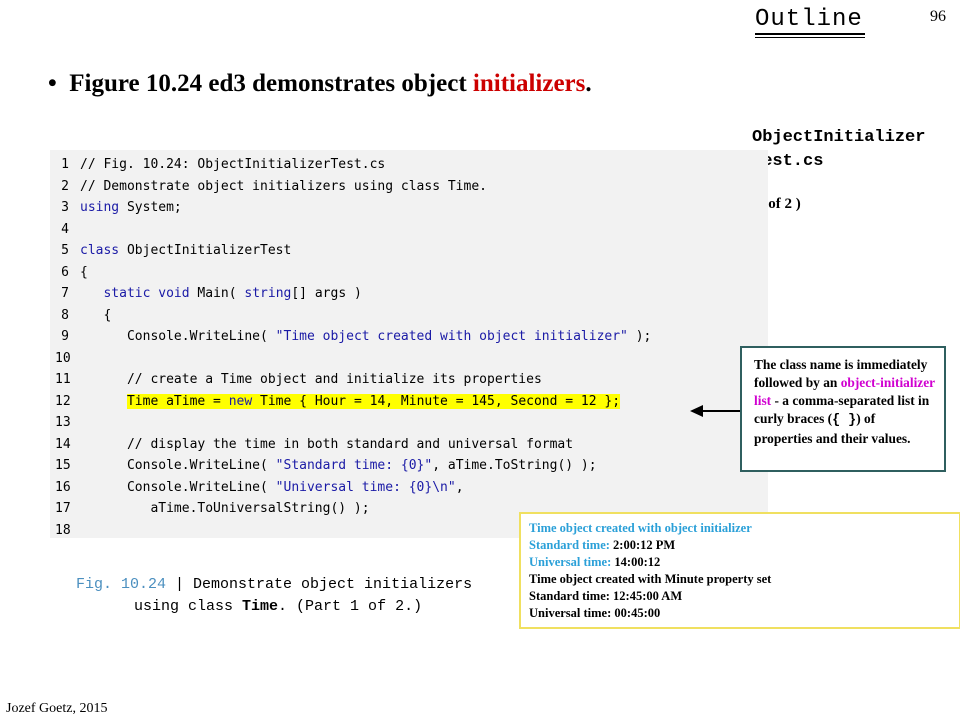 The image size is (960, 720). What do you see at coordinates (788, 161) in the screenshot?
I see `file-name-line2: Test.cs` at bounding box center [788, 161].